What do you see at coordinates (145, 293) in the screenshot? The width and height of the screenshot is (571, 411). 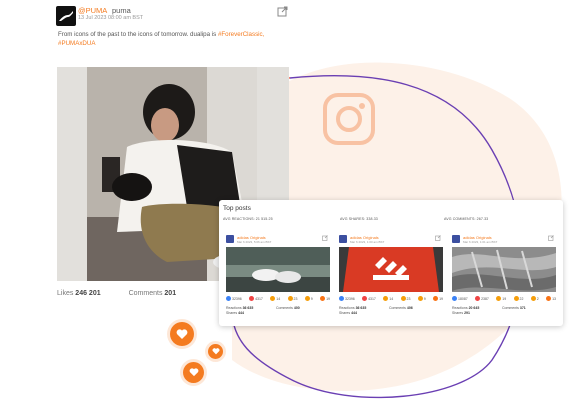 I see `comments-label: Comments` at bounding box center [145, 293].